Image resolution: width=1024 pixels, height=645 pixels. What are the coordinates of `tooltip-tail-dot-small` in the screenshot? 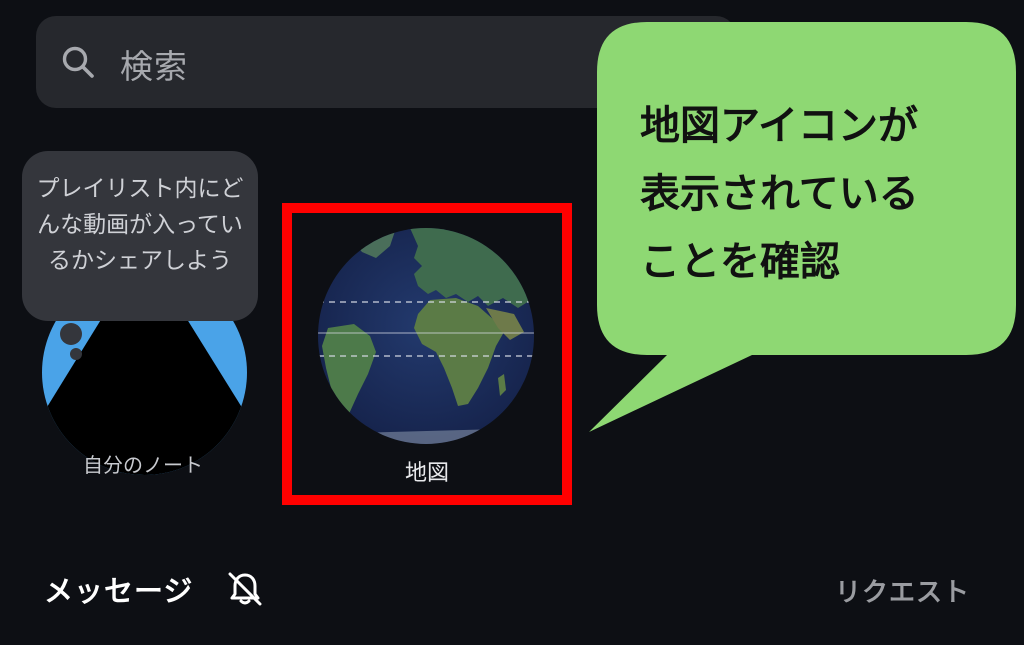 It's located at (76, 354).